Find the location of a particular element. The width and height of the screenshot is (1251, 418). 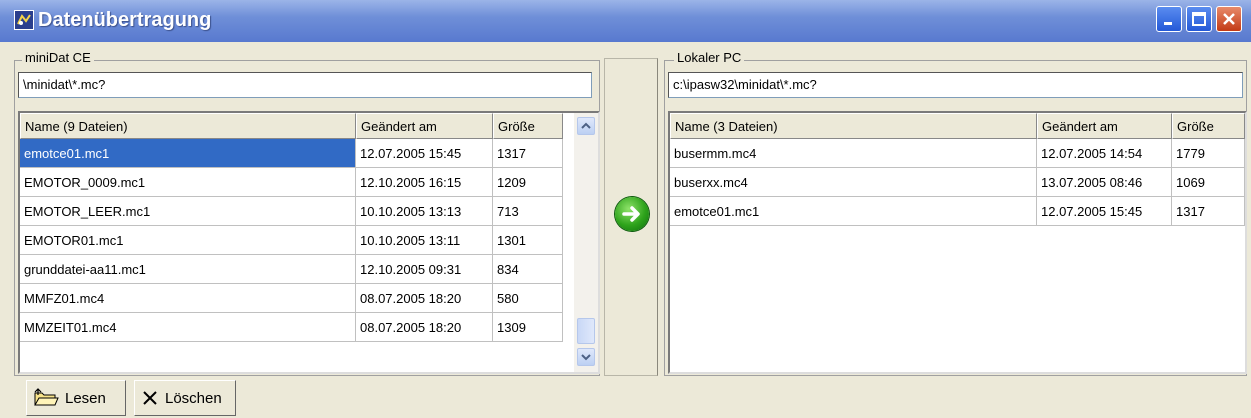

file-date-cell: 13.07.2005 08:46 is located at coordinates (1104, 182).